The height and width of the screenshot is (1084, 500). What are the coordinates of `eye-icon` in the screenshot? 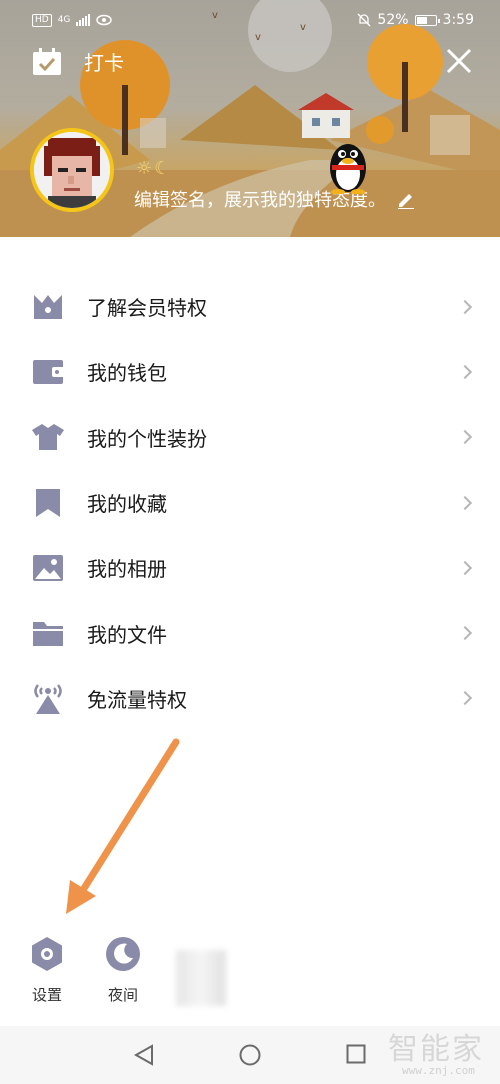 It's located at (104, 20).